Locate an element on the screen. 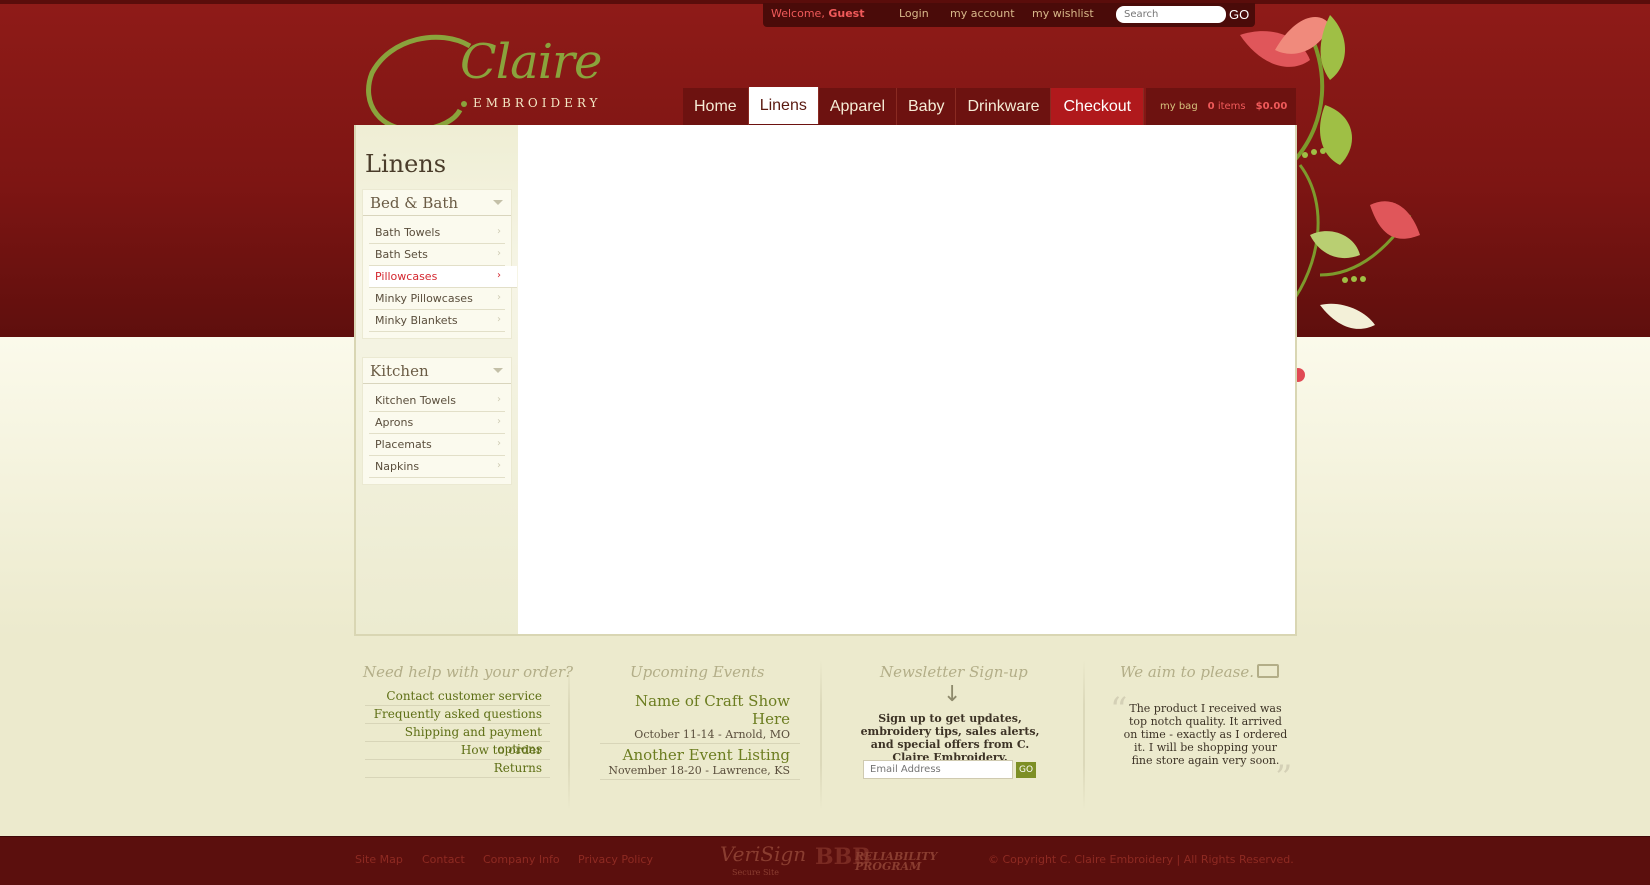 The height and width of the screenshot is (885, 1650). nav-drinkware: Drinkware is located at coordinates (1004, 106).